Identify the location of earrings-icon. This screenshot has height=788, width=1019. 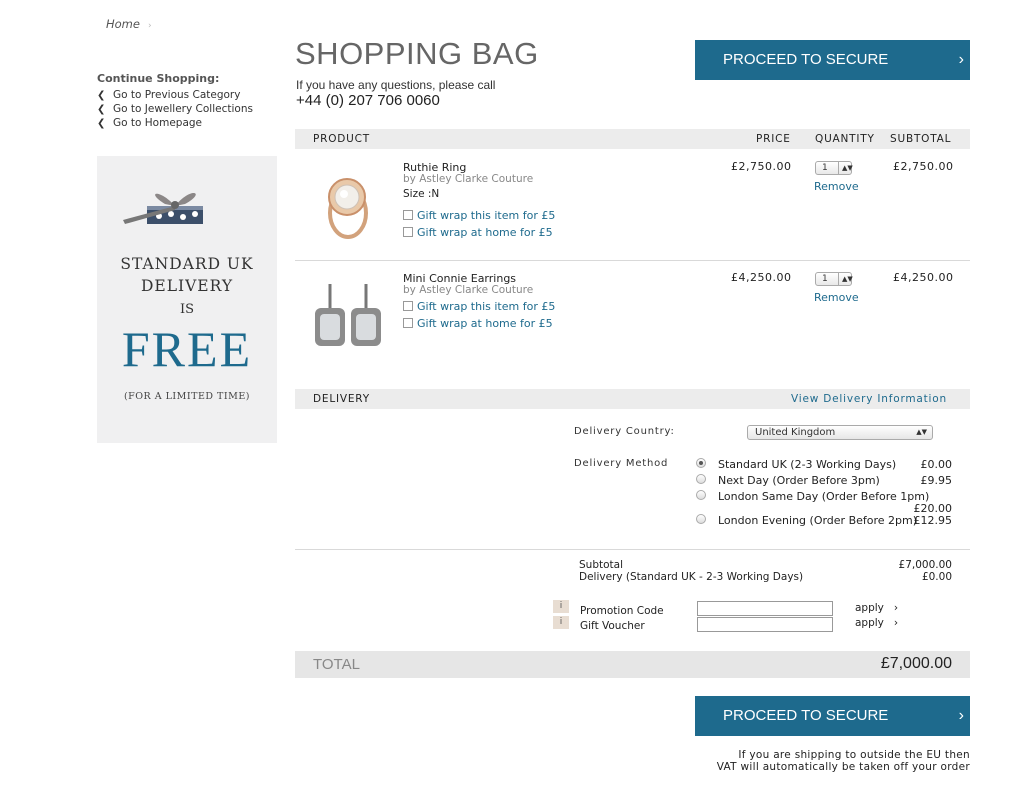
(348, 315).